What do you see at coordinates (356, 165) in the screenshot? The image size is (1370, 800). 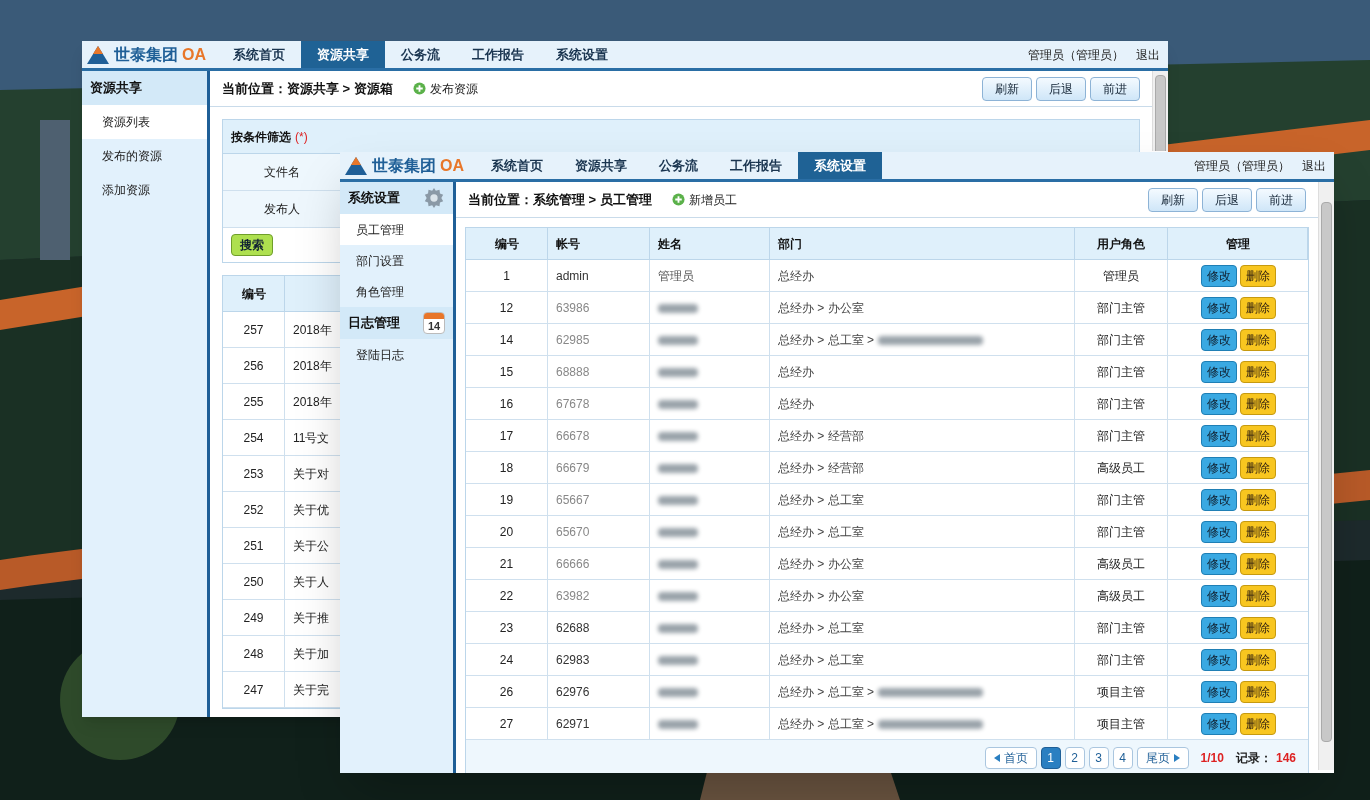 I see `mountain-logo-icon` at bounding box center [356, 165].